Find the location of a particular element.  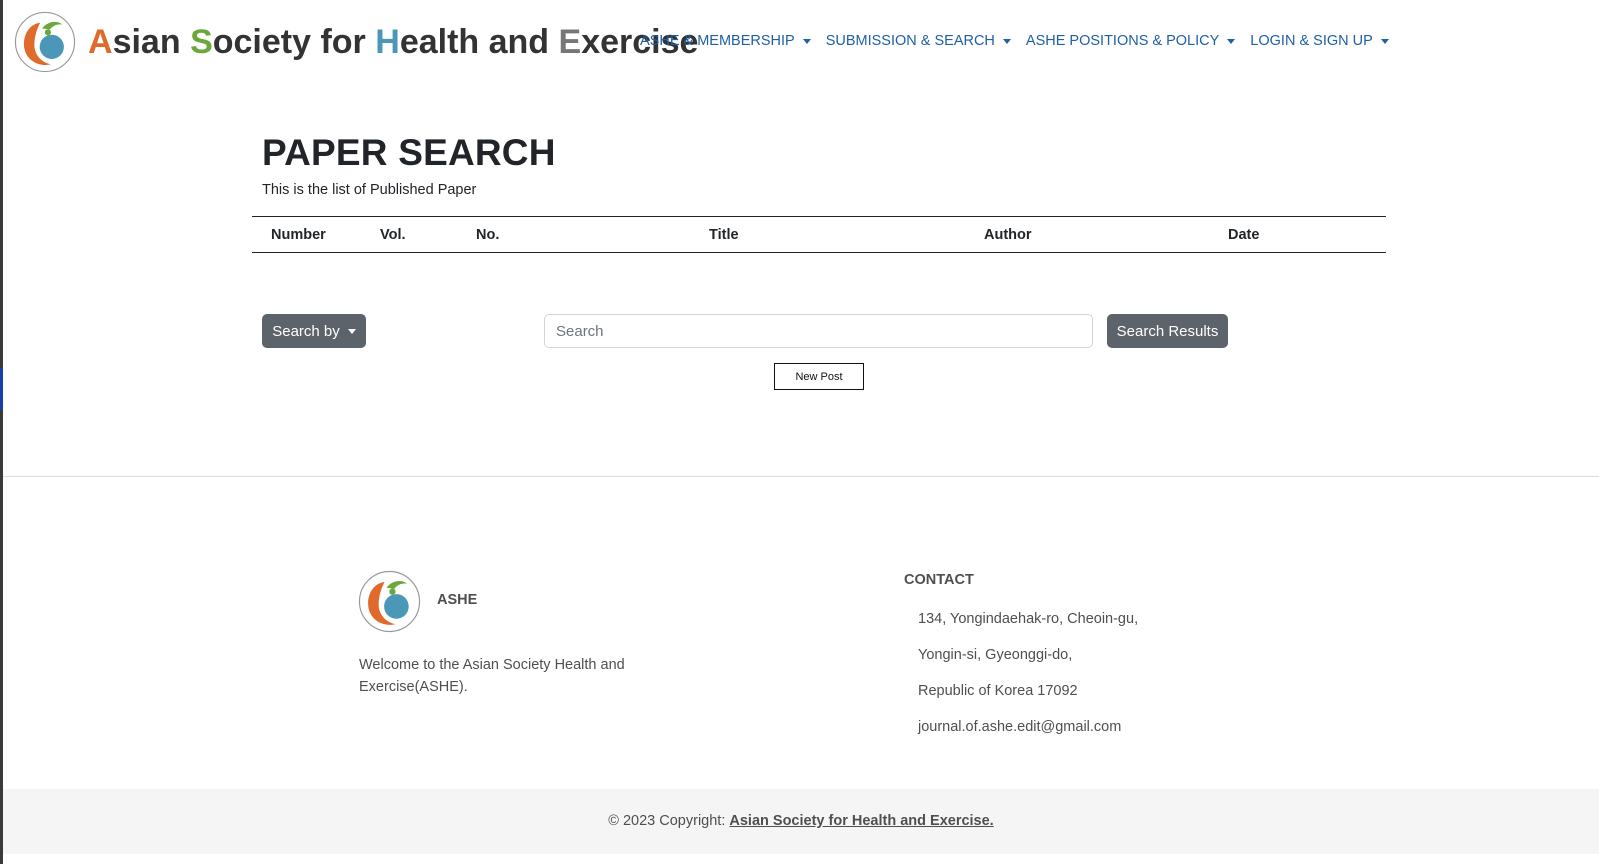

column-header-author: Author is located at coordinates (1008, 235).